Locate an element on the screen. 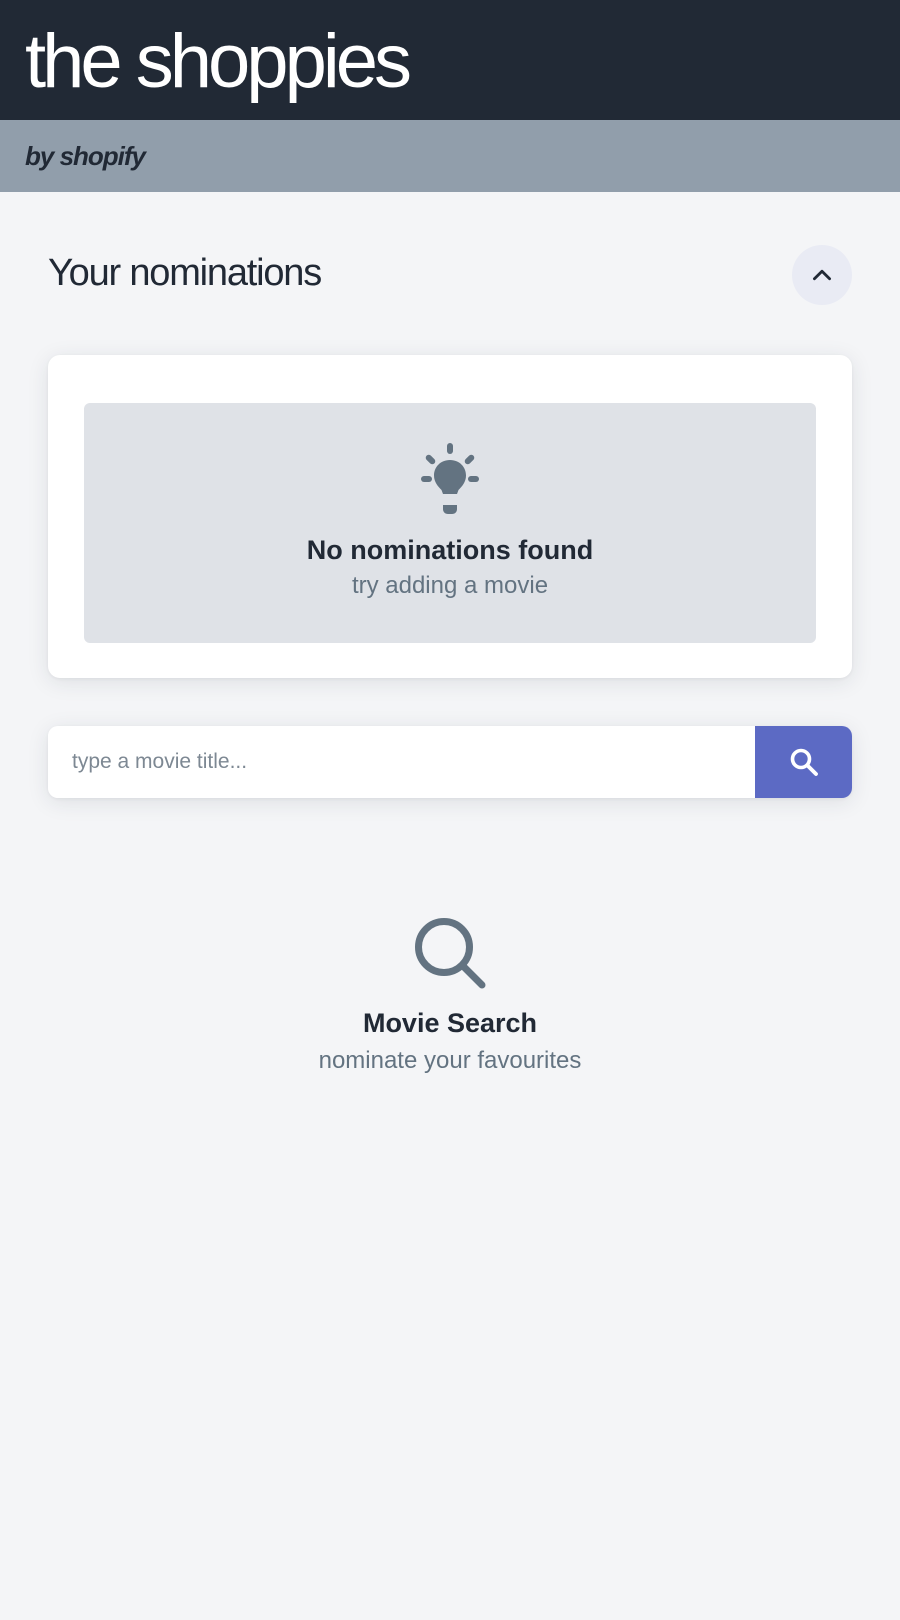  app-header: the shoppies is located at coordinates (450, 60).